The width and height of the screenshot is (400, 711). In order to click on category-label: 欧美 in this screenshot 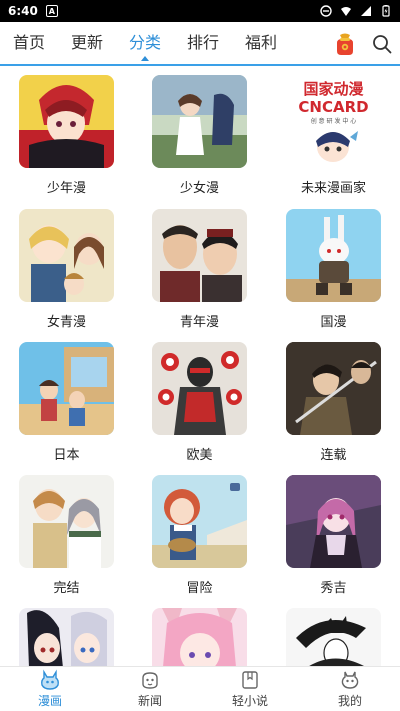, I will do `click(199, 455)`.